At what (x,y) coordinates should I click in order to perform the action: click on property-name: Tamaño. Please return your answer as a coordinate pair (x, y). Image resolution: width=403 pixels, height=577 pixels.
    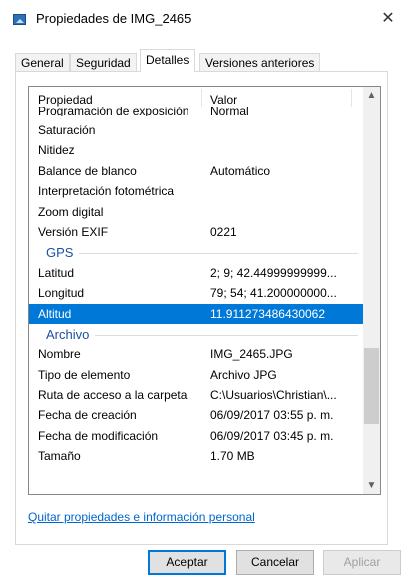
    Looking at the image, I should click on (59, 456).